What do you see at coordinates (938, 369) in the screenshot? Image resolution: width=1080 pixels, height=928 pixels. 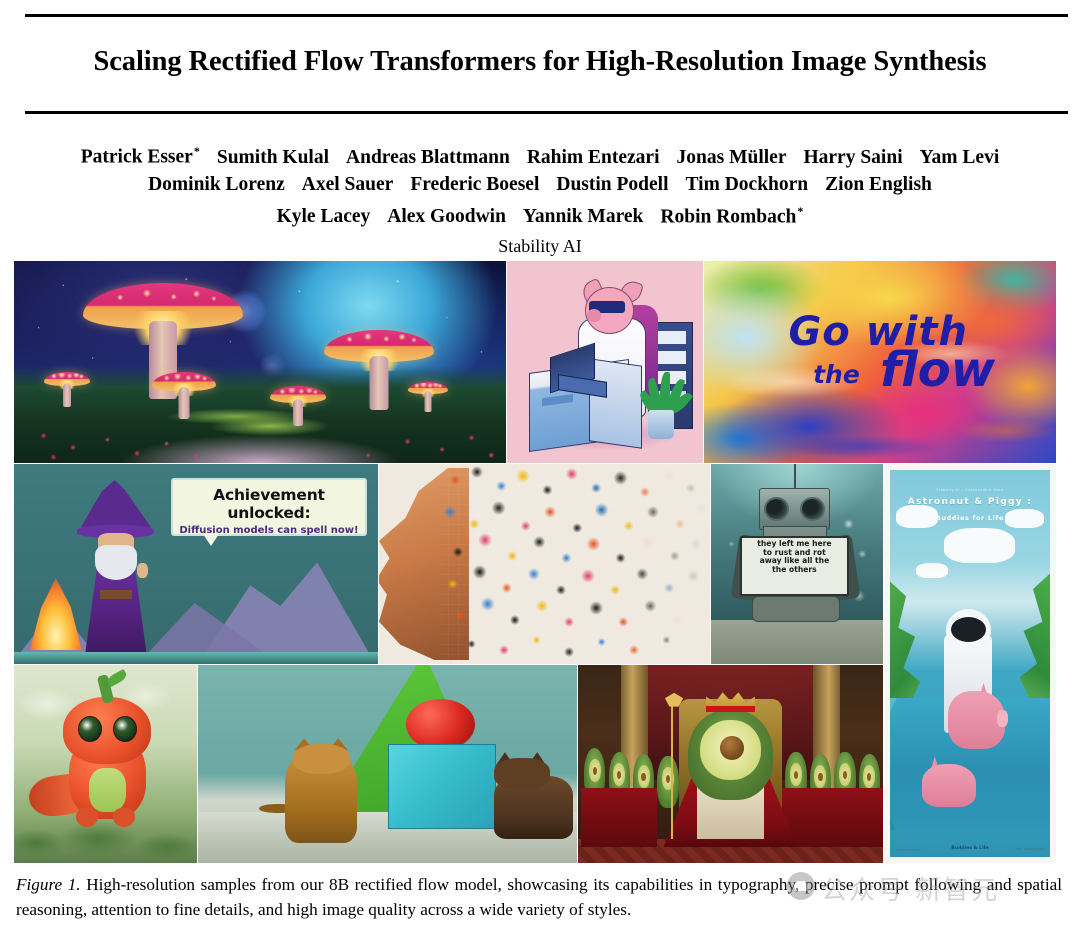 I see `flow-text-line-3: flow` at bounding box center [938, 369].